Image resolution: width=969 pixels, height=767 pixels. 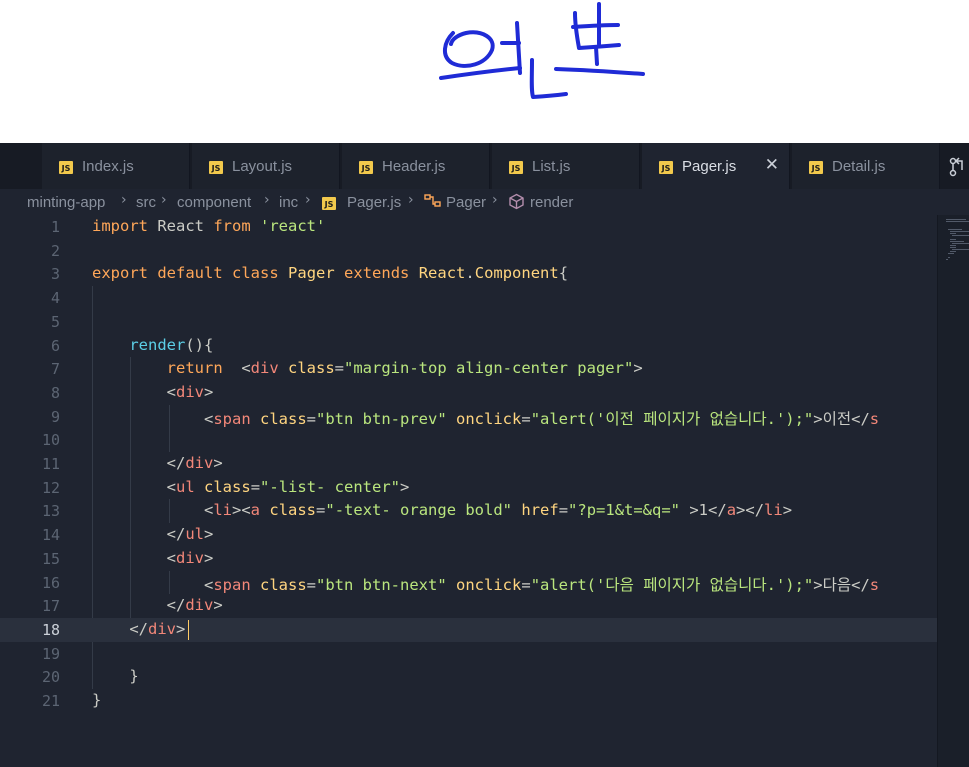 I want to click on breadcrumb-component: component, so click(x=214, y=202).